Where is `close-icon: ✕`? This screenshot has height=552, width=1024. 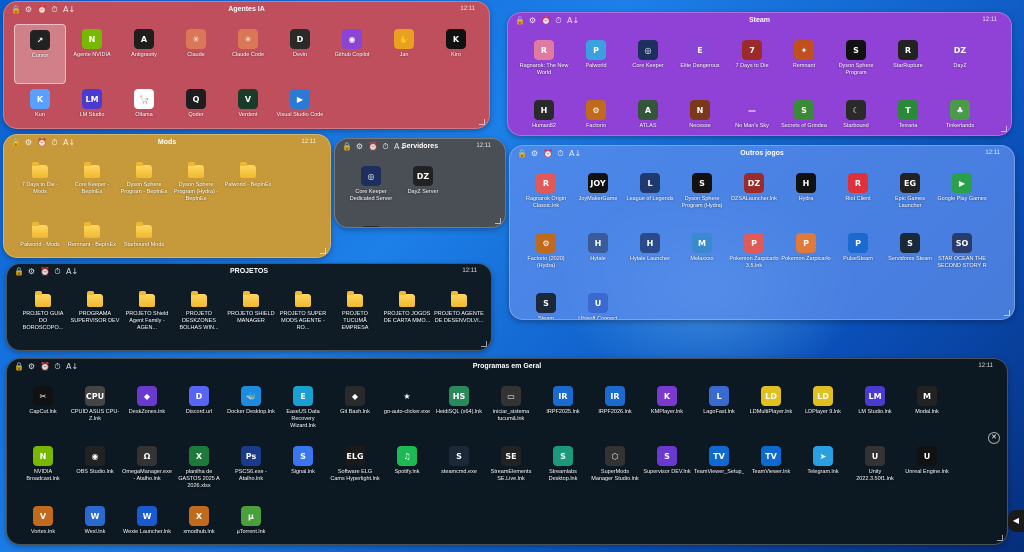 close-icon: ✕ is located at coordinates (994, 438).